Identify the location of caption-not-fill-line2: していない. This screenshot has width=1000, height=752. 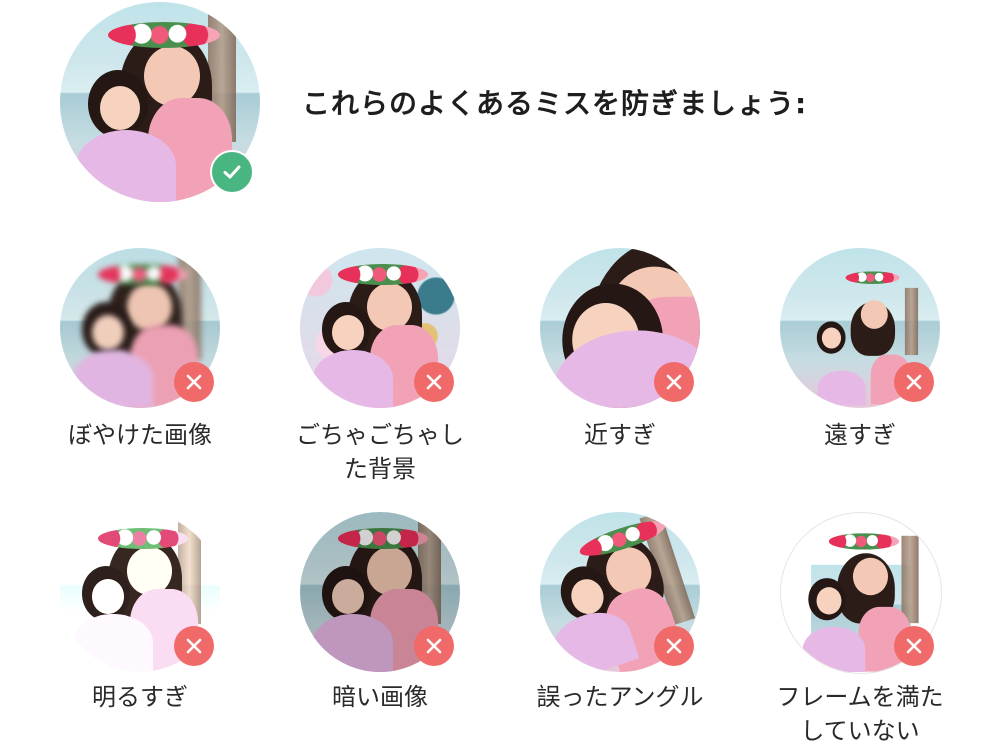
(860, 731).